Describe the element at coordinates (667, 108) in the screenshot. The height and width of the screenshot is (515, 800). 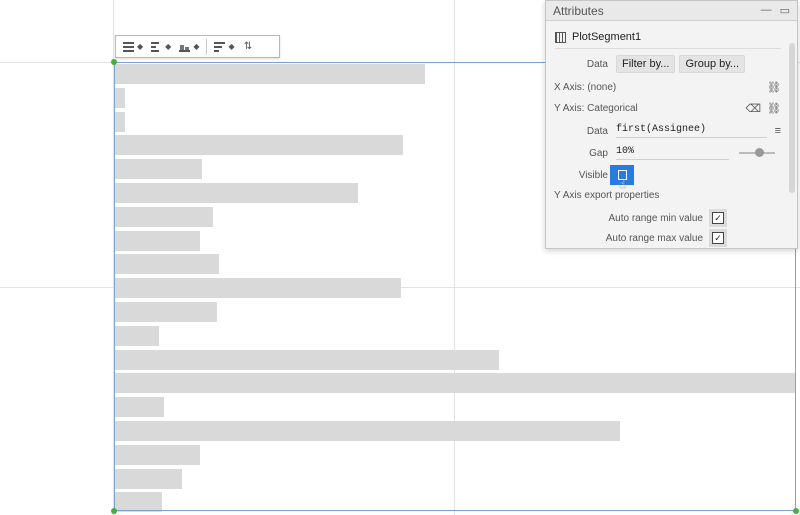
I see `y-axis-row: Y Axis: Categorical ⌫ ⛓` at that location.